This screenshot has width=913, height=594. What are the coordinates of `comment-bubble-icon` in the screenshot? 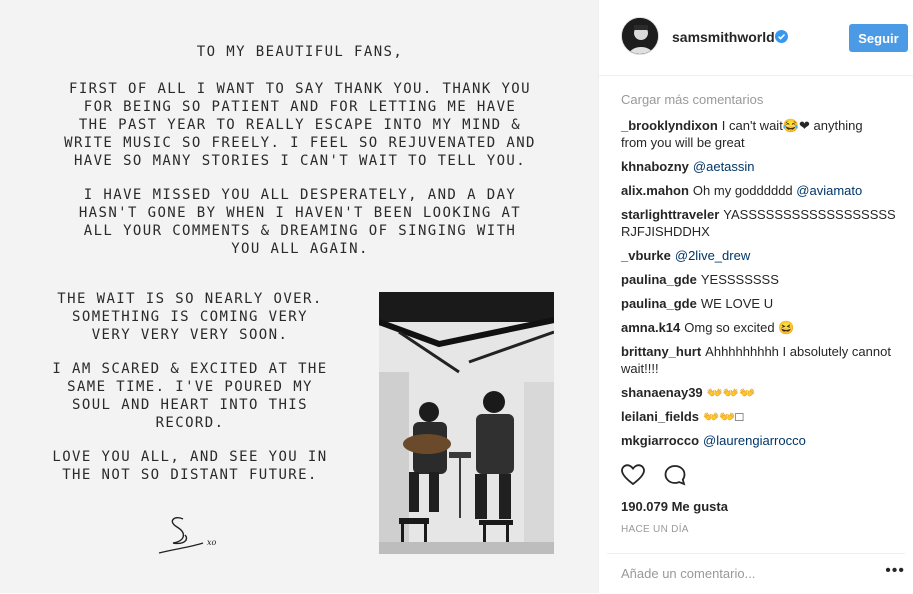 It's located at (675, 477).